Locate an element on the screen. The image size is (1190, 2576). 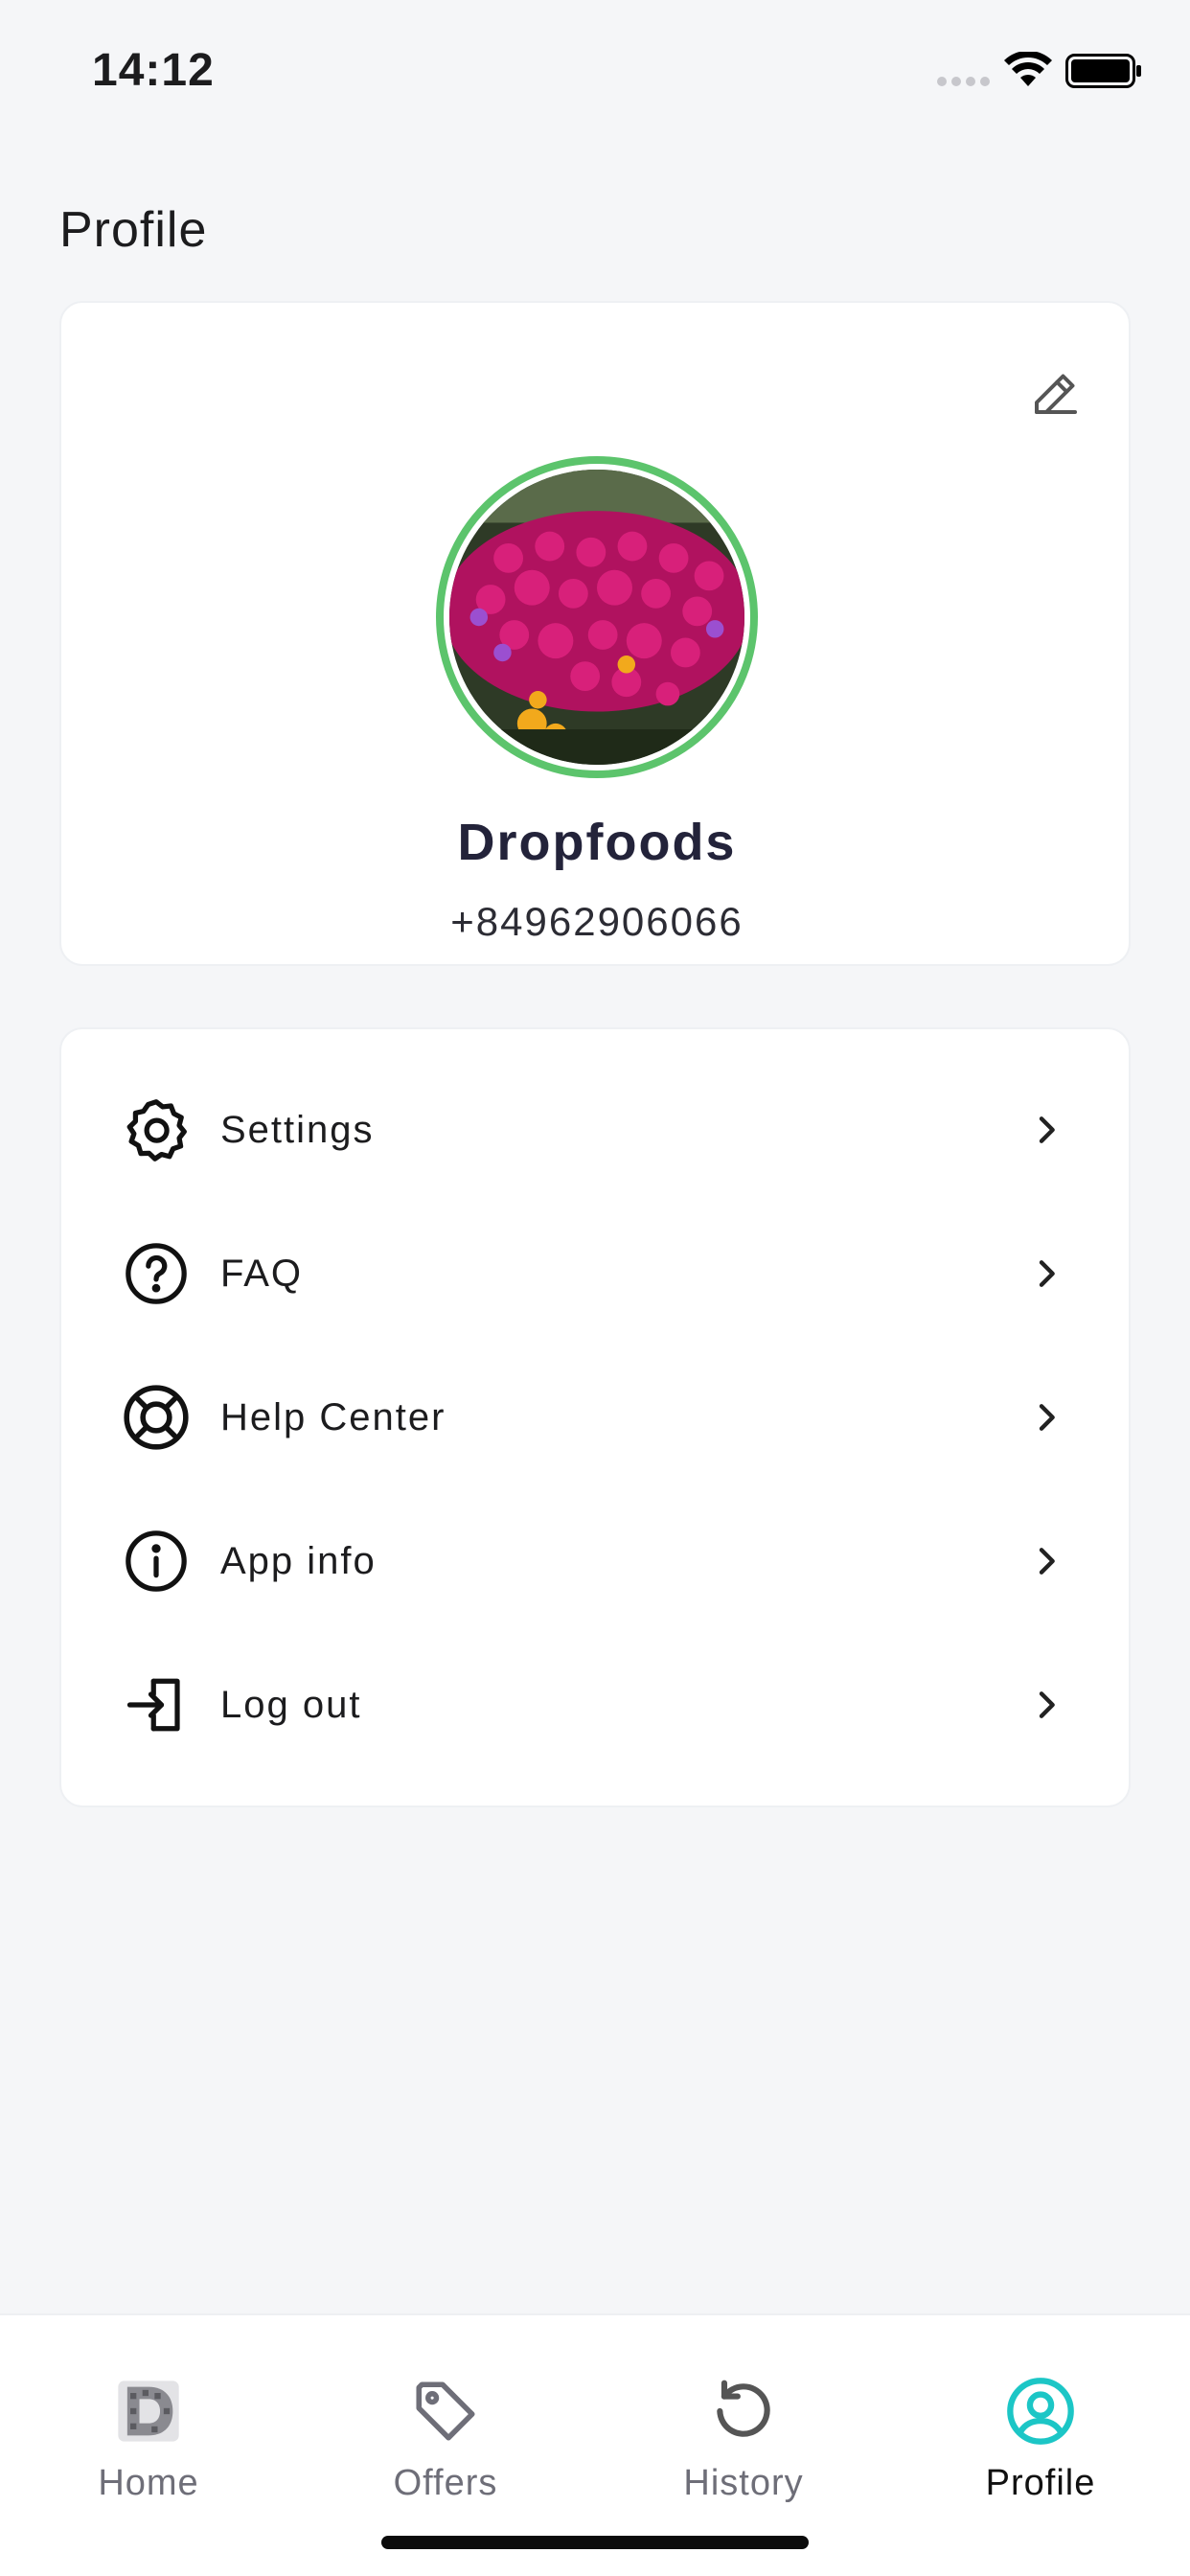
home-logo-icon is located at coordinates (148, 2411).